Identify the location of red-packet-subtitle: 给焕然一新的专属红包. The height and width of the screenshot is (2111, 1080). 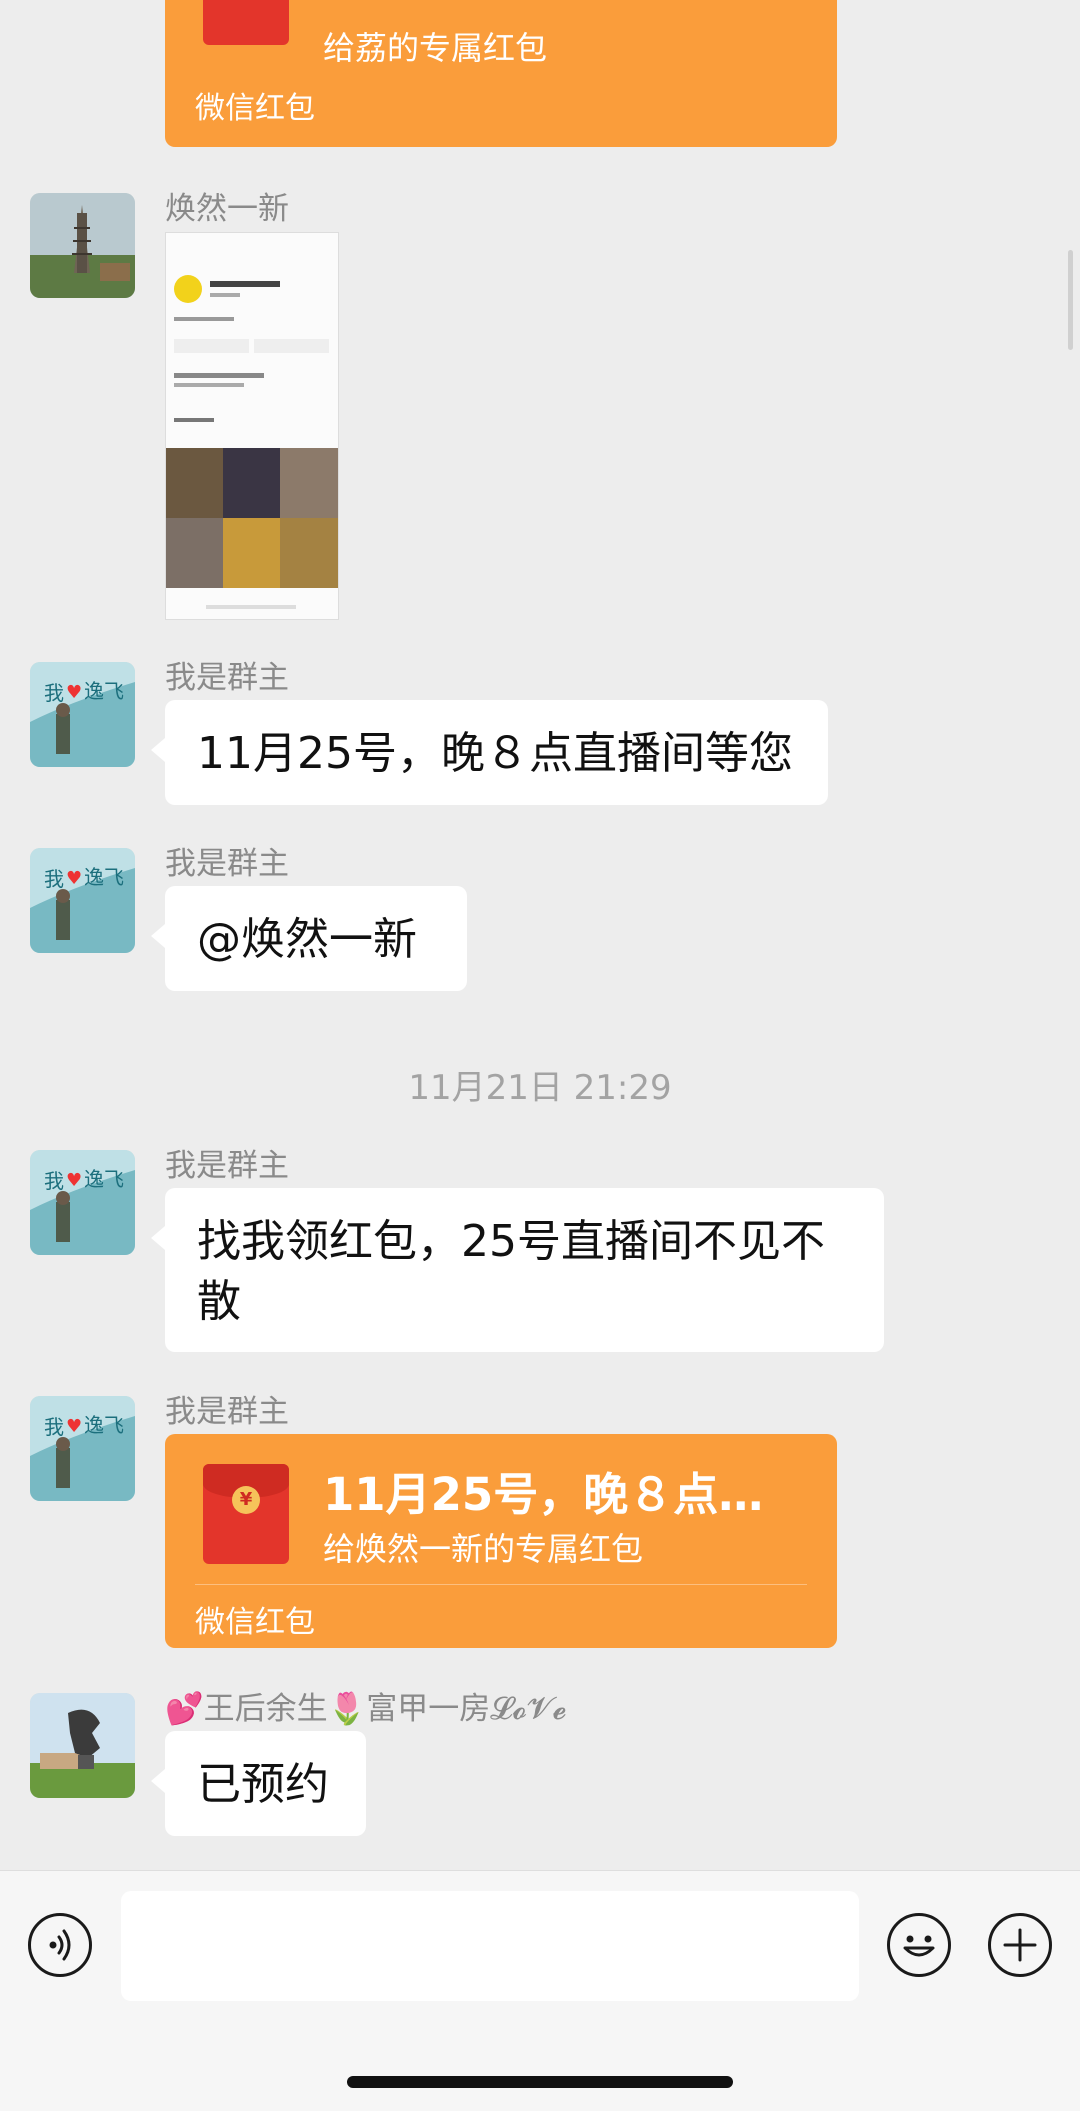
(483, 1549).